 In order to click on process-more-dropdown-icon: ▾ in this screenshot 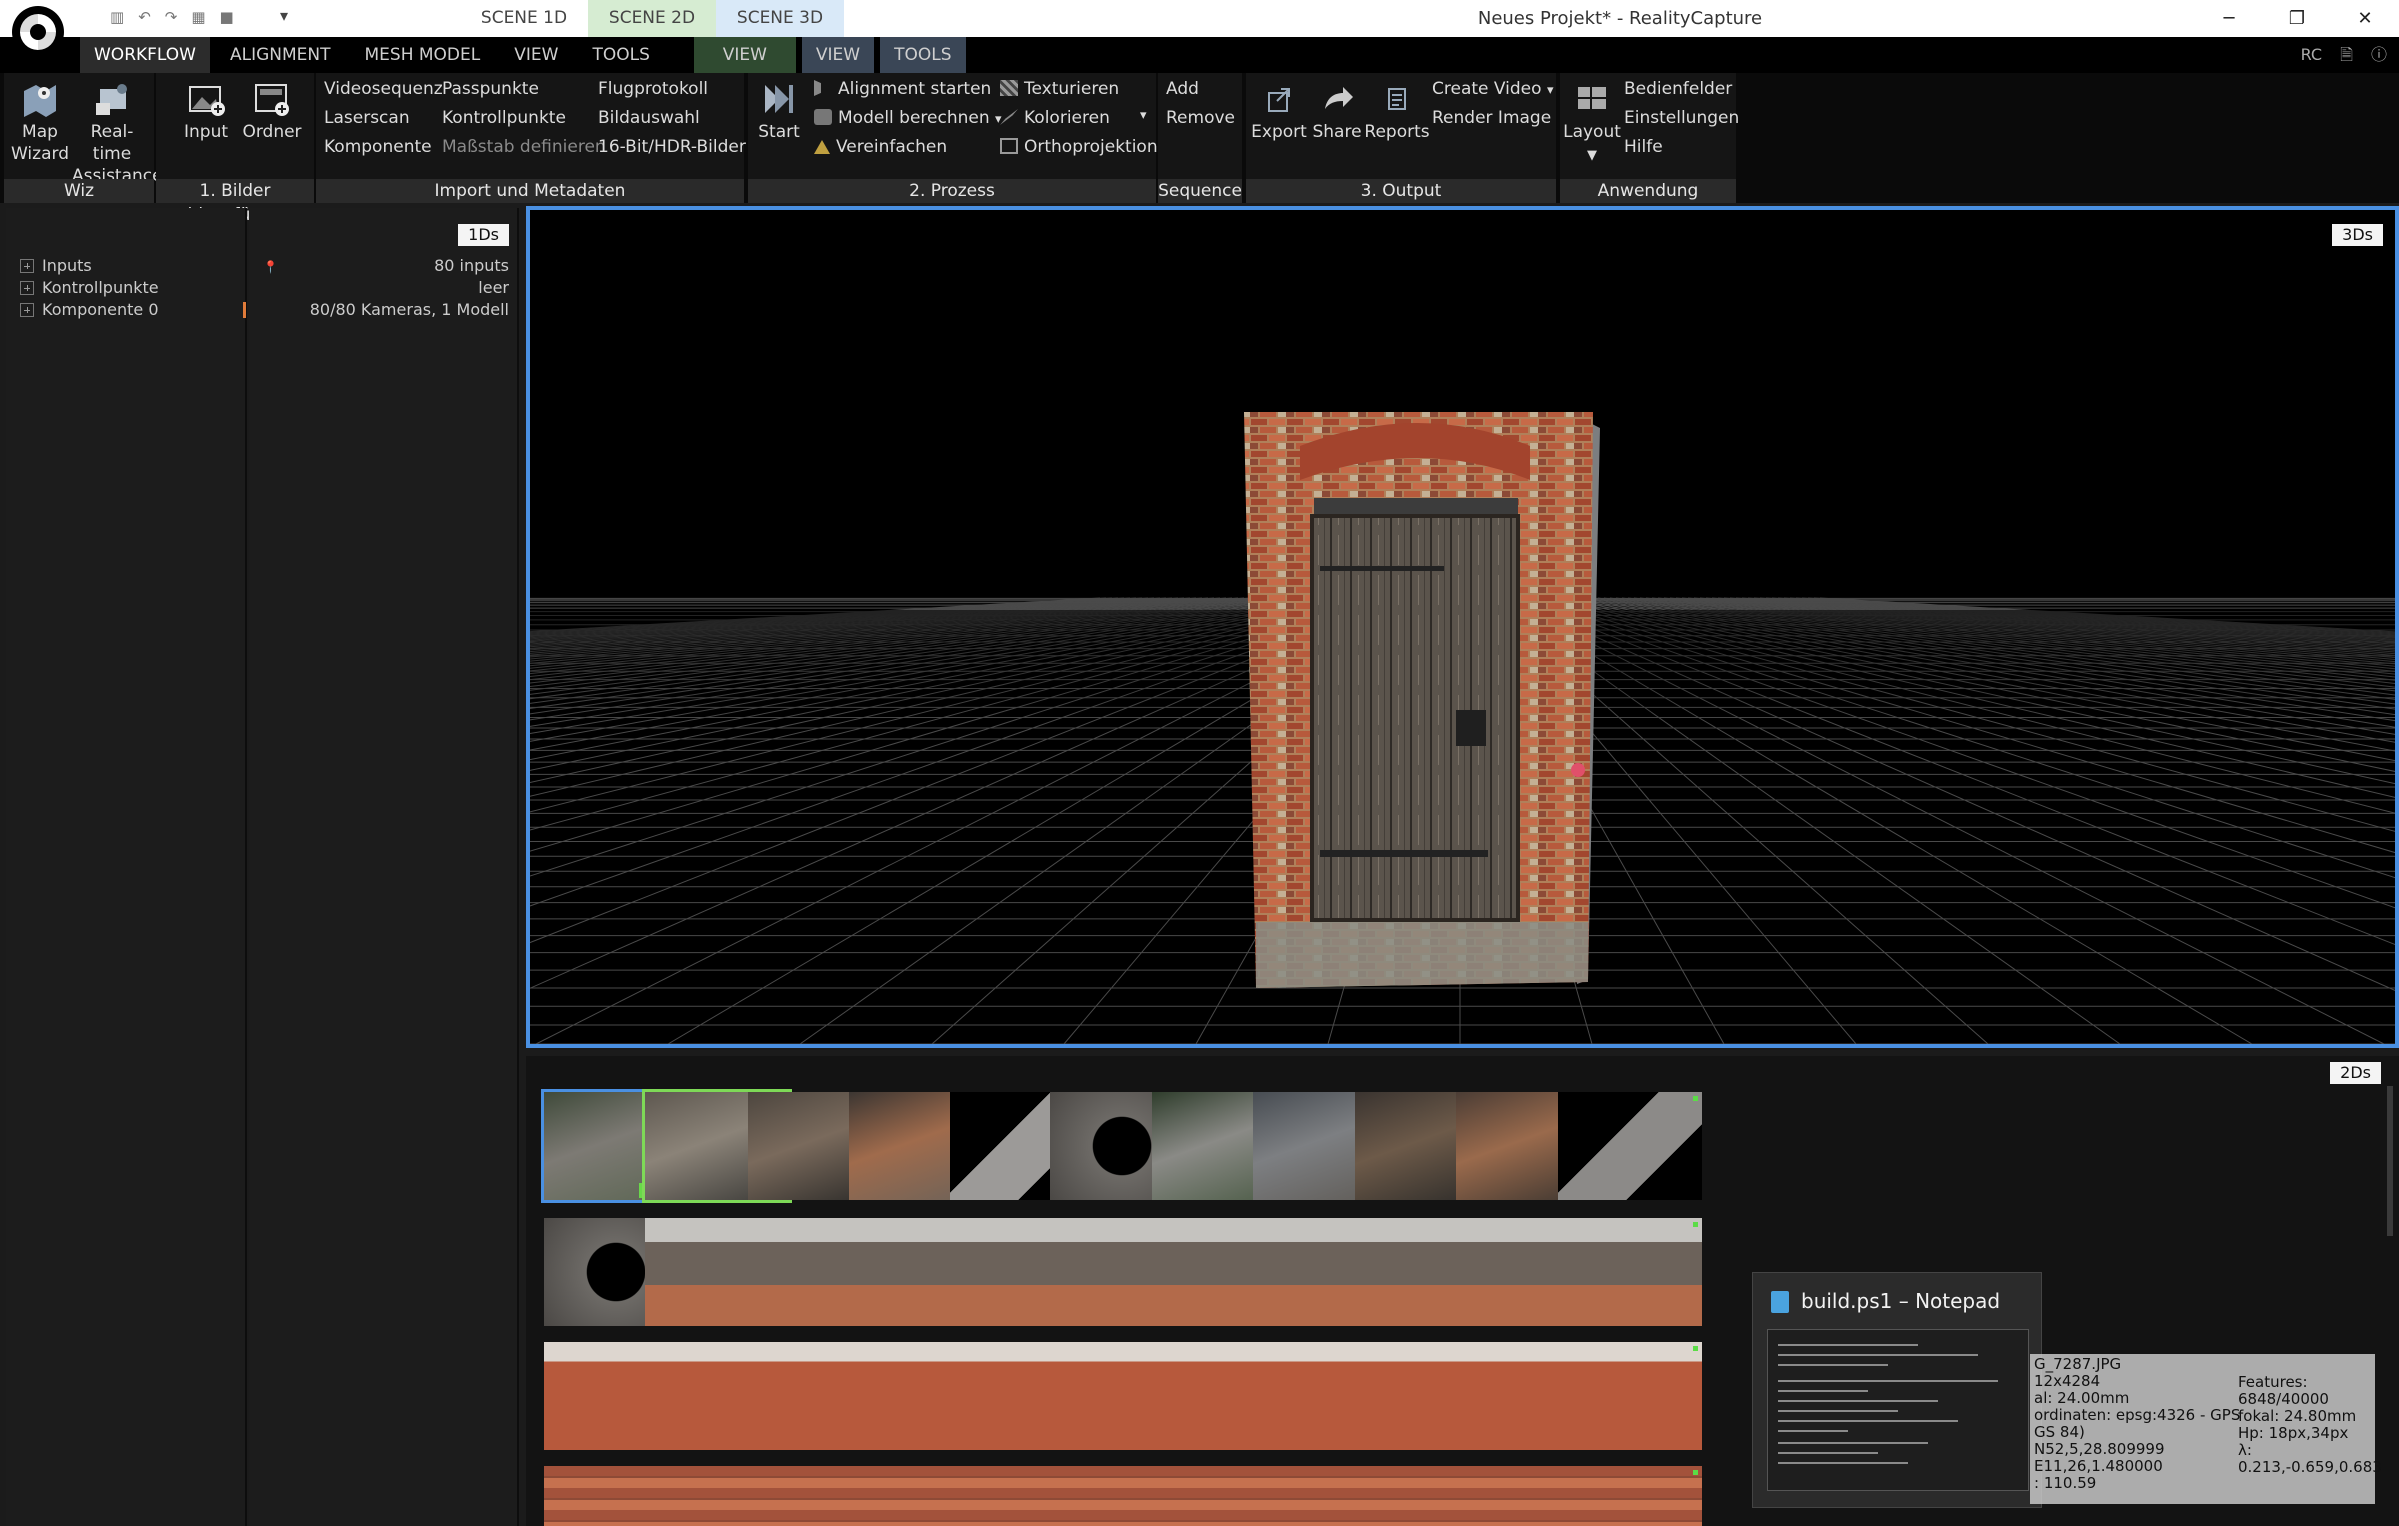, I will do `click(1143, 115)`.